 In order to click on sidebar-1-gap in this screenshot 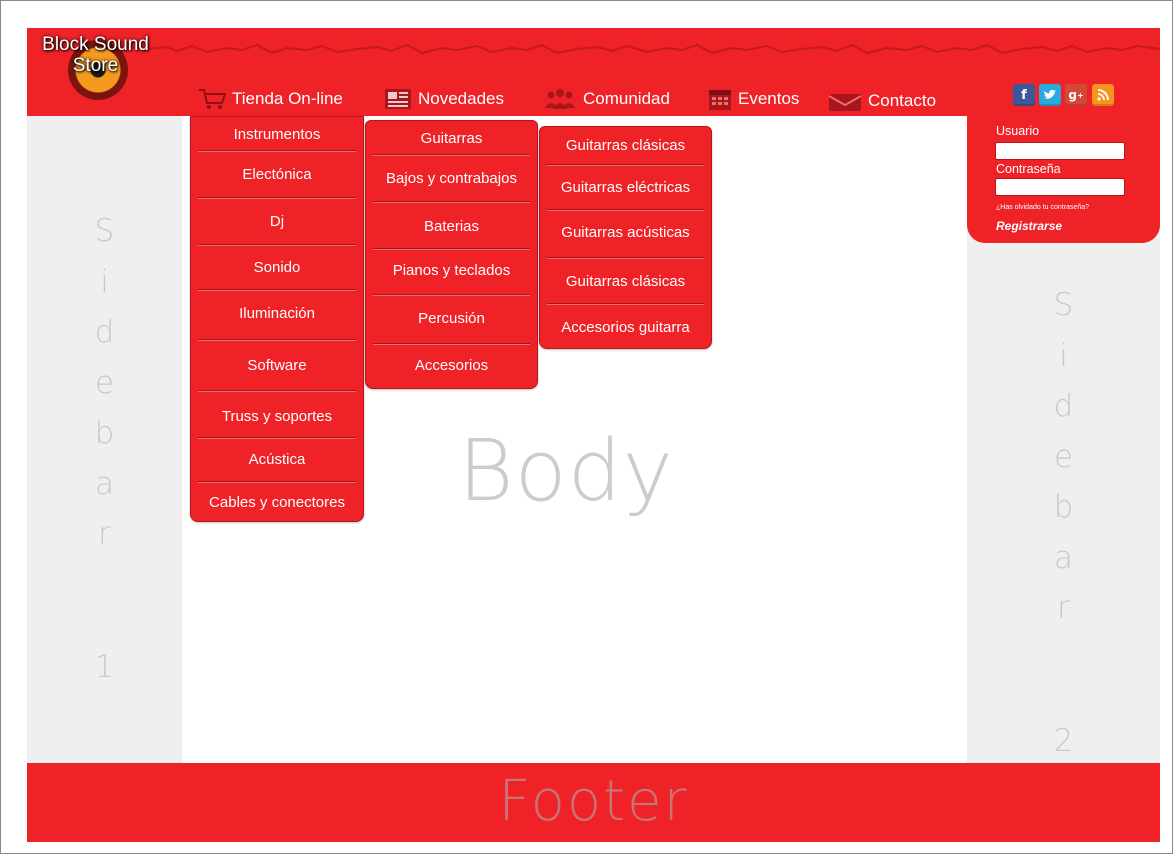, I will do `click(104, 601)`.